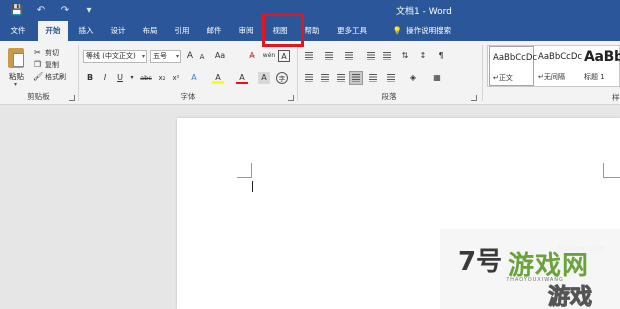 The width and height of the screenshot is (620, 309). What do you see at coordinates (389, 96) in the screenshot?
I see `paragraph-group-label: 段落` at bounding box center [389, 96].